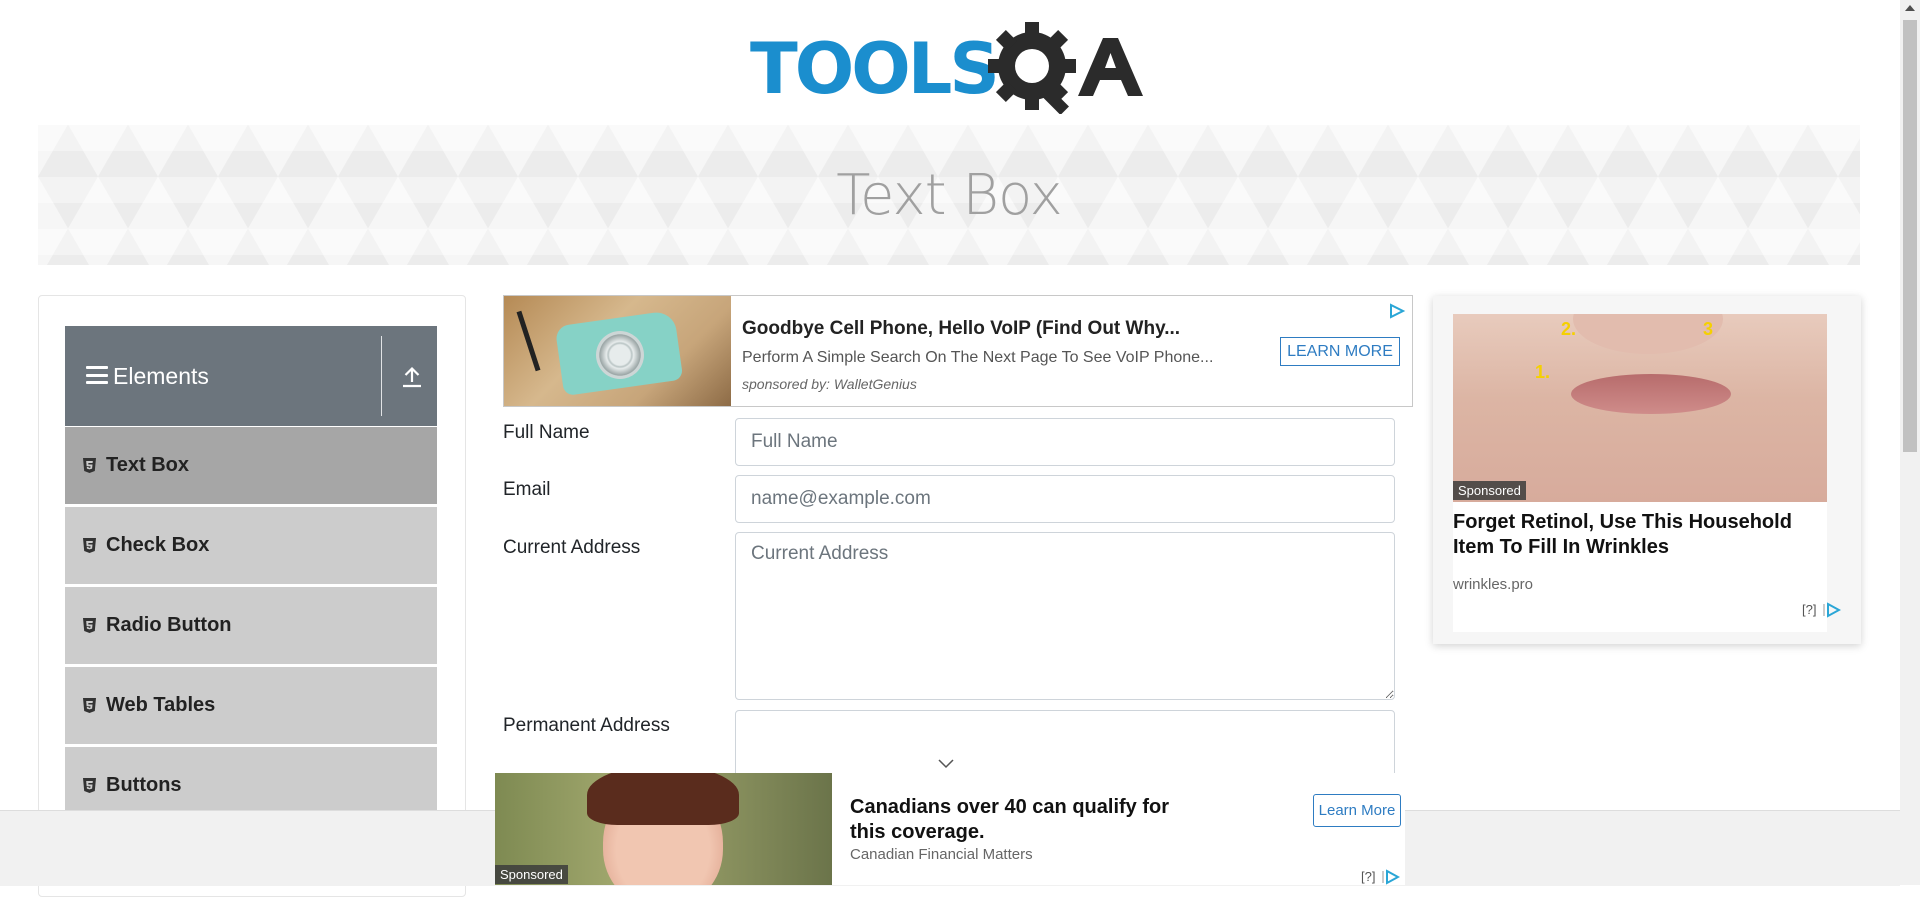  What do you see at coordinates (1493, 584) in the screenshot?
I see `ad-domain: wrinkles.pro` at bounding box center [1493, 584].